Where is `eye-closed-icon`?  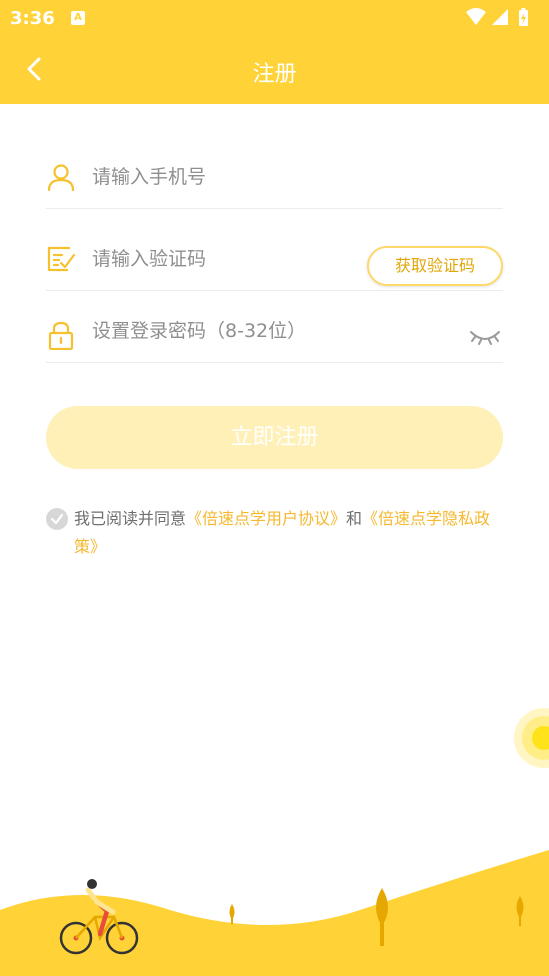 eye-closed-icon is located at coordinates (485, 337).